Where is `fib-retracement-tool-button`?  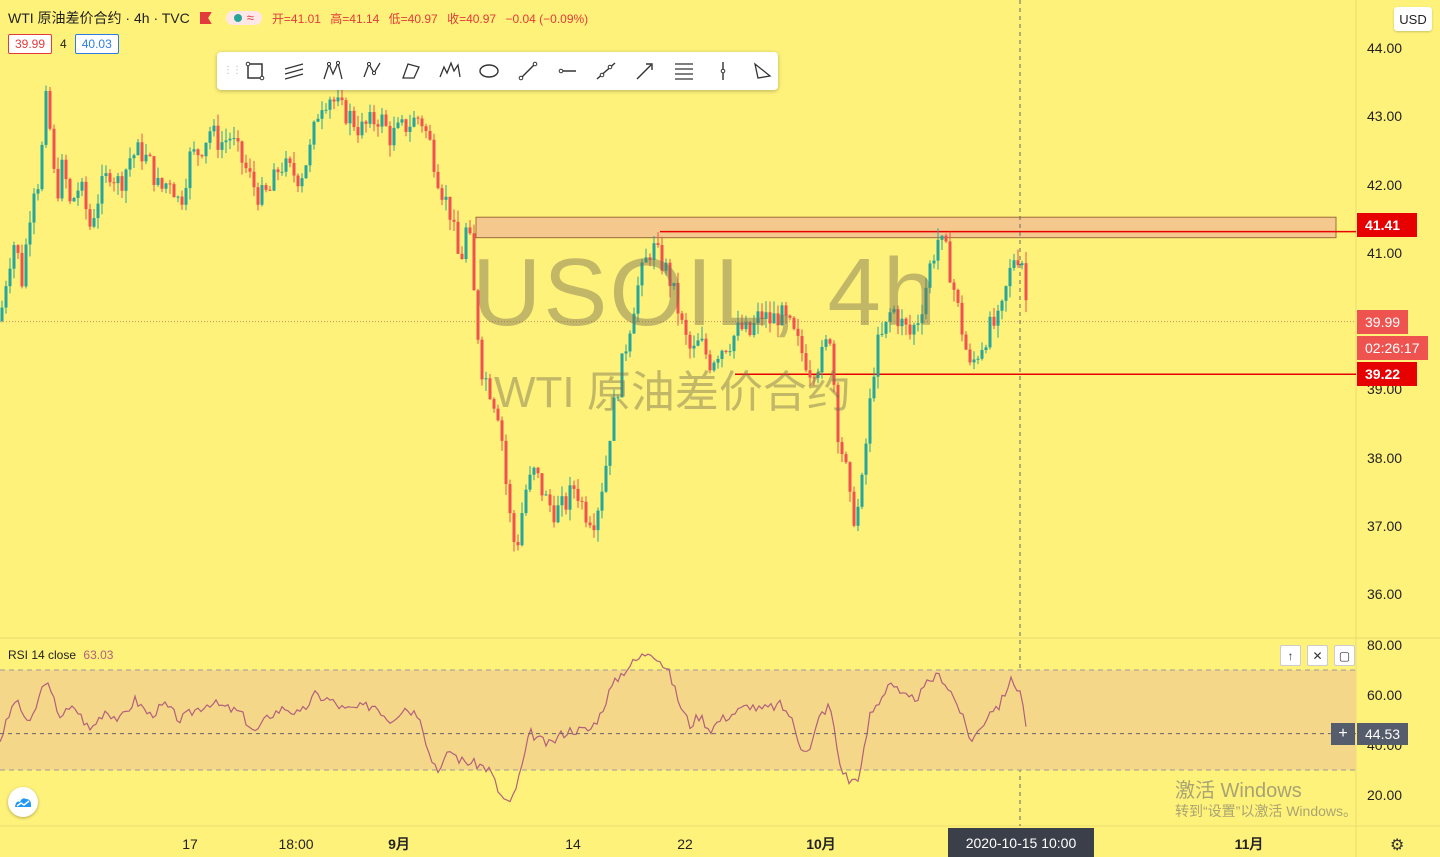 fib-retracement-tool-button is located at coordinates (683, 71).